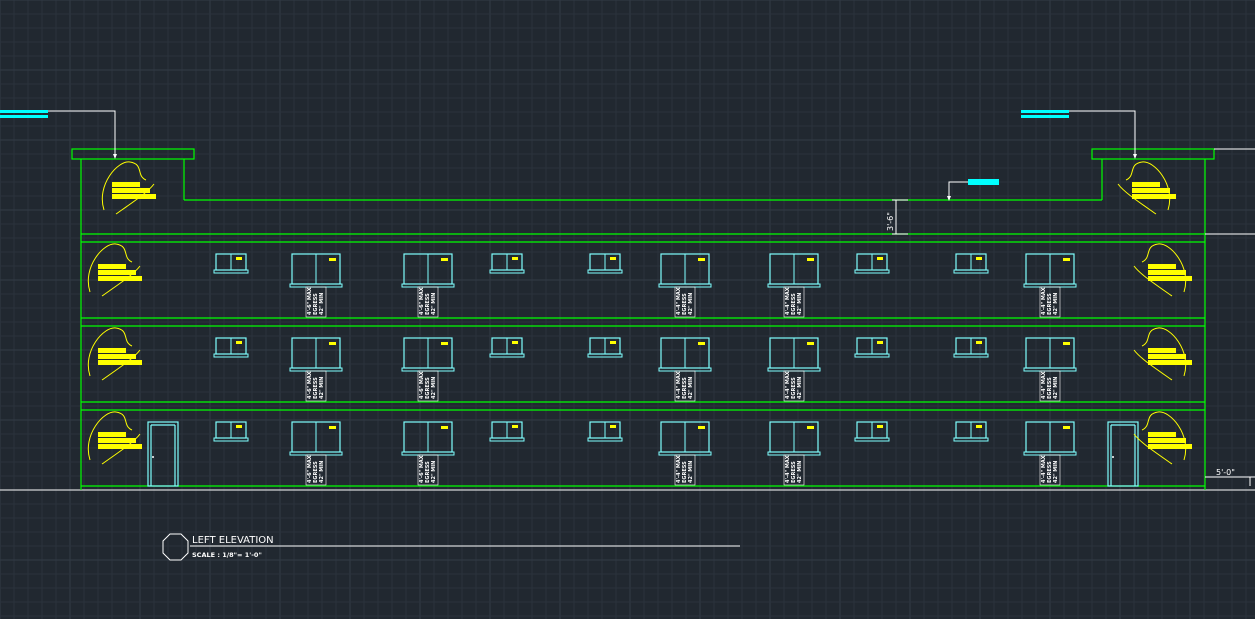 The width and height of the screenshot is (1255, 619). What do you see at coordinates (1230, 313) in the screenshot?
I see `right-edge-lines` at bounding box center [1230, 313].